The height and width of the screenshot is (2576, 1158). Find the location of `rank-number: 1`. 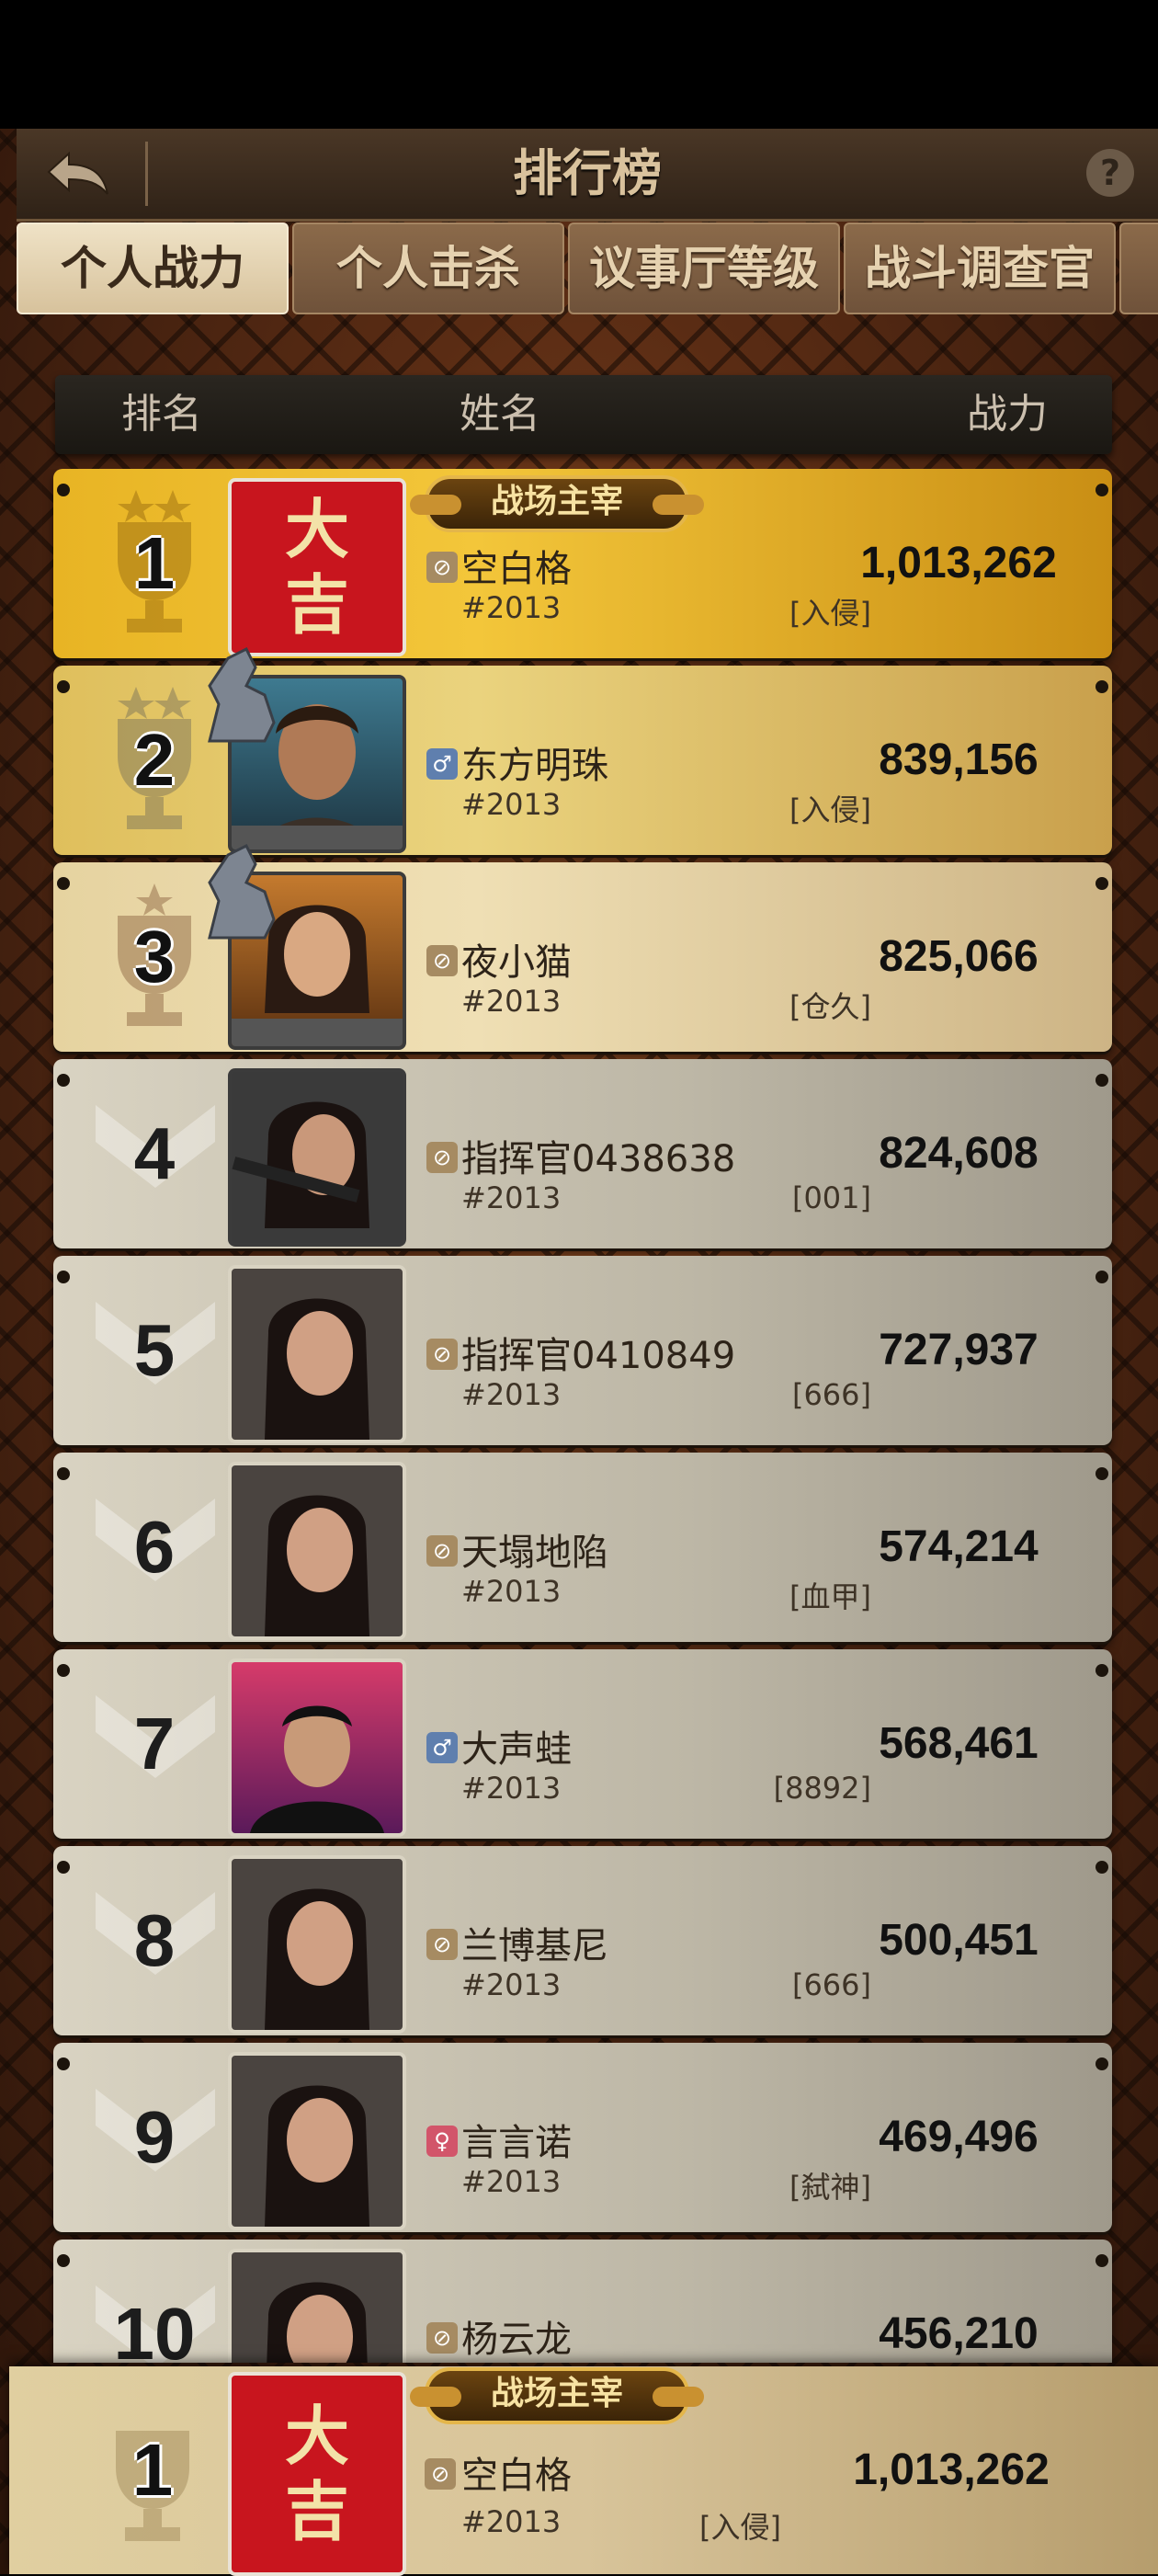

rank-number: 1 is located at coordinates (154, 563).